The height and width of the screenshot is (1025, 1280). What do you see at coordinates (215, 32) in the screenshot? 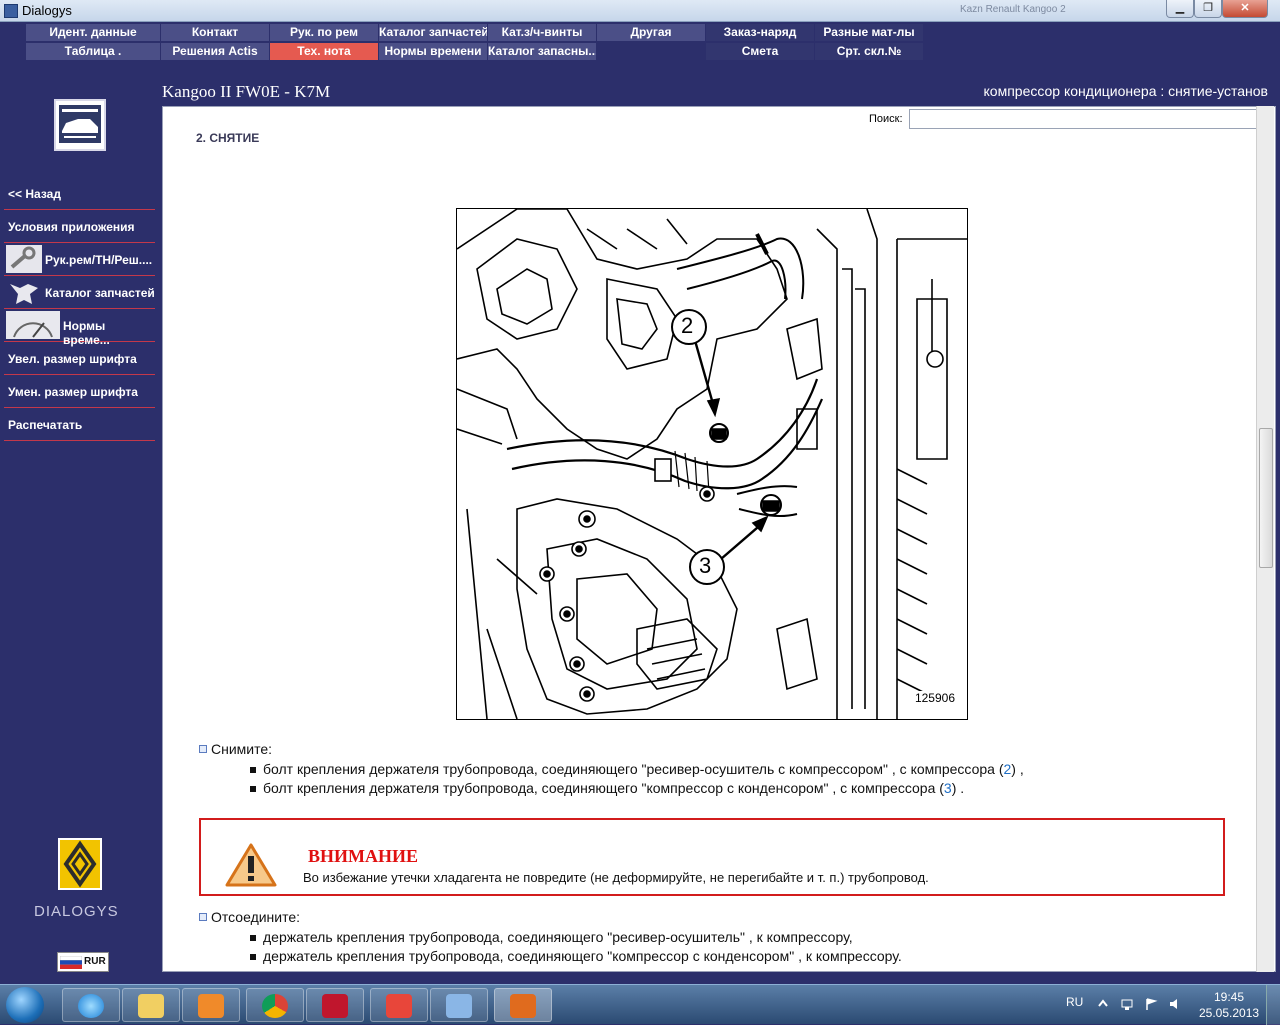
I see `menu-contact: Контакт` at bounding box center [215, 32].